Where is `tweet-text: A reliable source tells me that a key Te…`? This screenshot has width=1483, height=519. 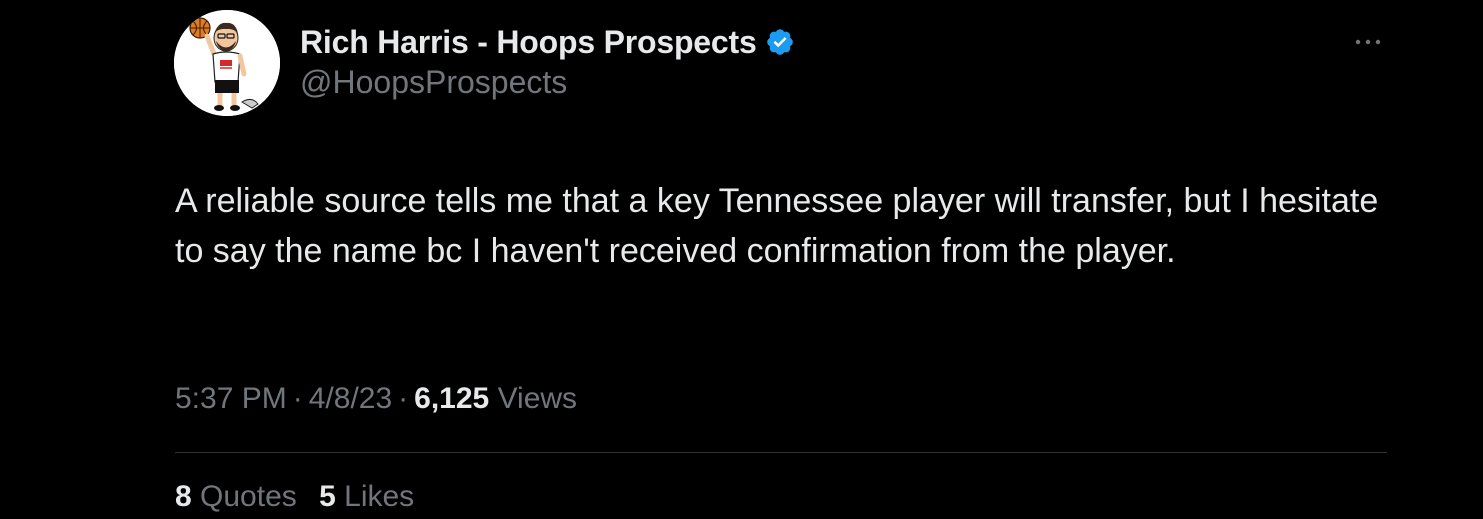
tweet-text: A reliable source tells me that a key Te… is located at coordinates (777, 226).